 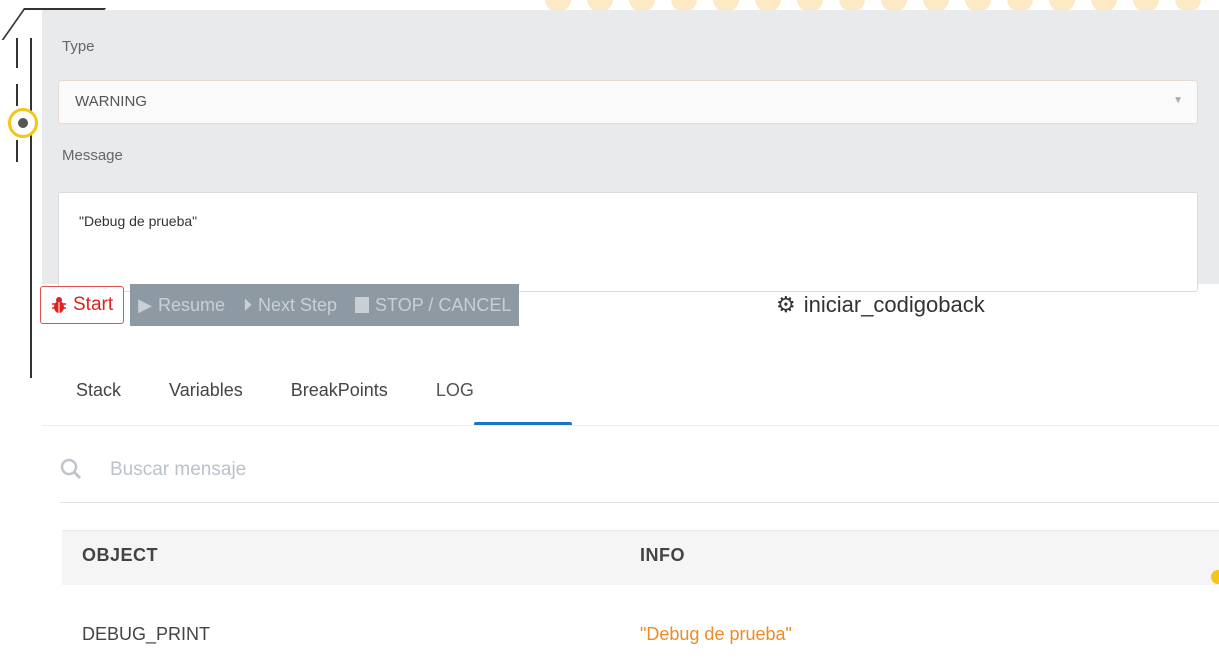 I want to click on cell-info: "Debug de prueba", so click(x=716, y=634).